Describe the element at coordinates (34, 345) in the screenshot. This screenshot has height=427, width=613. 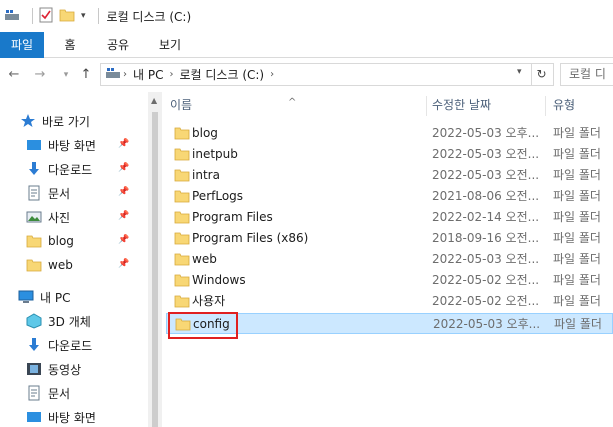
I see `download-icon` at that location.